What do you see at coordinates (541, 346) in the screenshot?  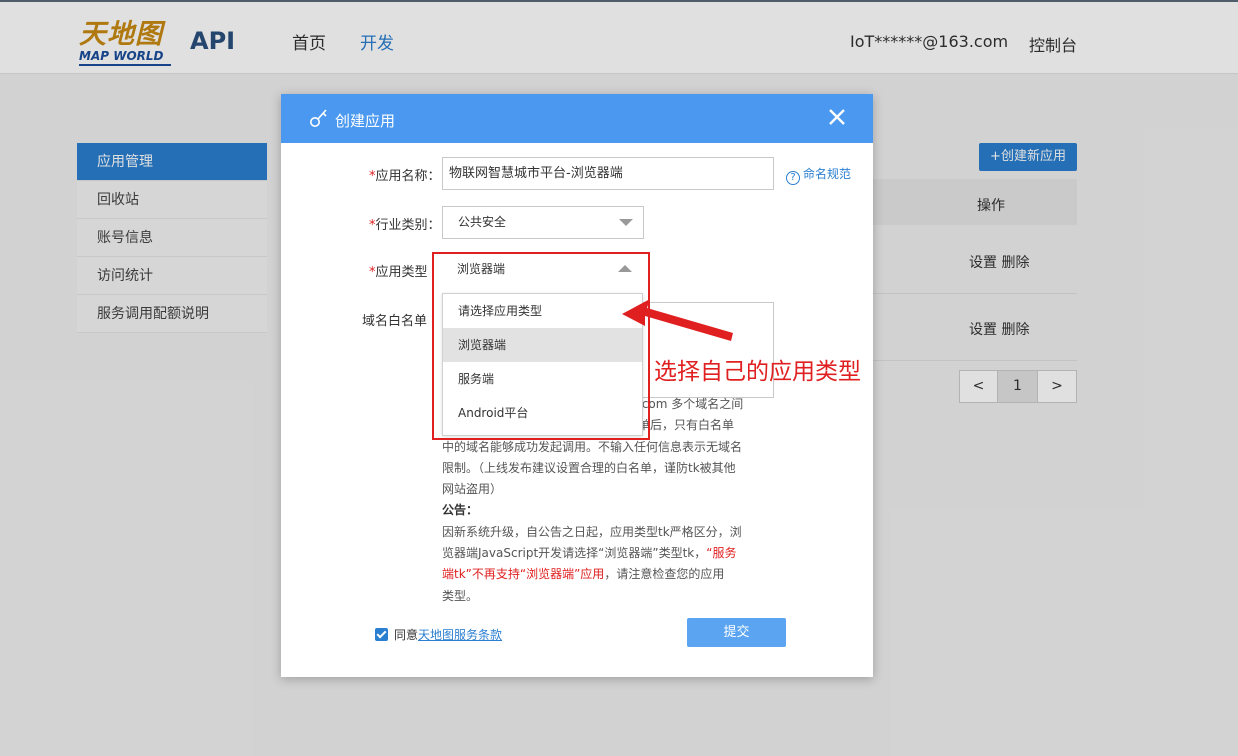 I see `highlight-box` at bounding box center [541, 346].